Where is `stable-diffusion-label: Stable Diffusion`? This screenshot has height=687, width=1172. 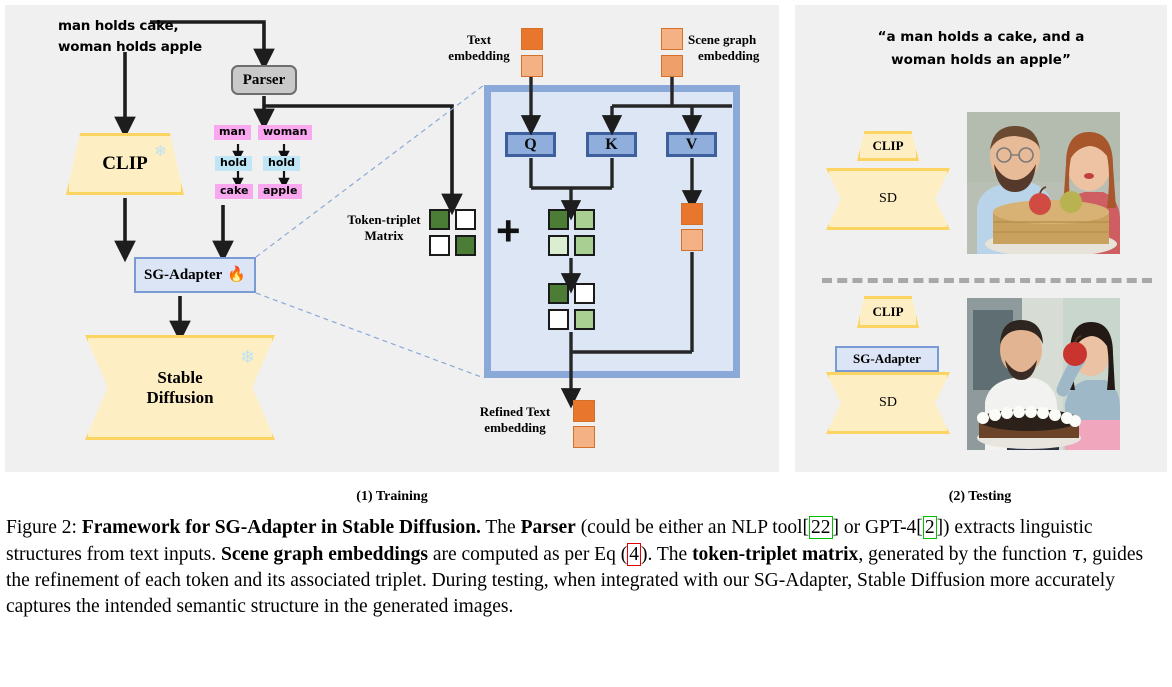 stable-diffusion-label: Stable Diffusion is located at coordinates (179, 387).